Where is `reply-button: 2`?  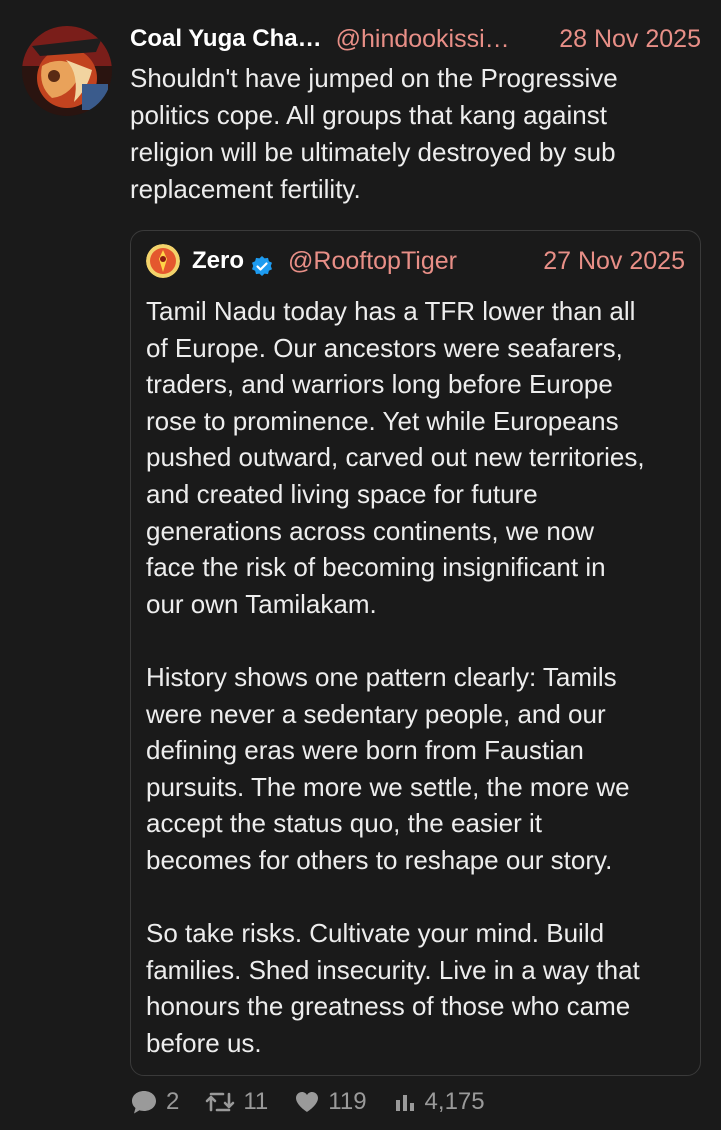
reply-button: 2 is located at coordinates (154, 1102).